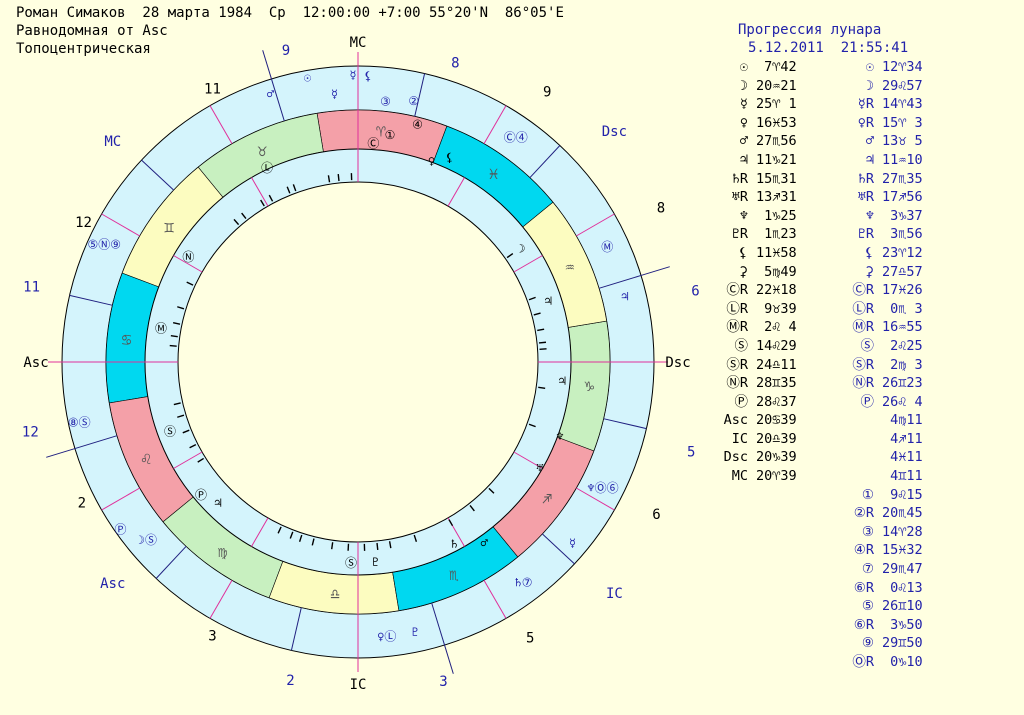  I want to click on table-row: ⓈR 24♎11, so click(757, 365).